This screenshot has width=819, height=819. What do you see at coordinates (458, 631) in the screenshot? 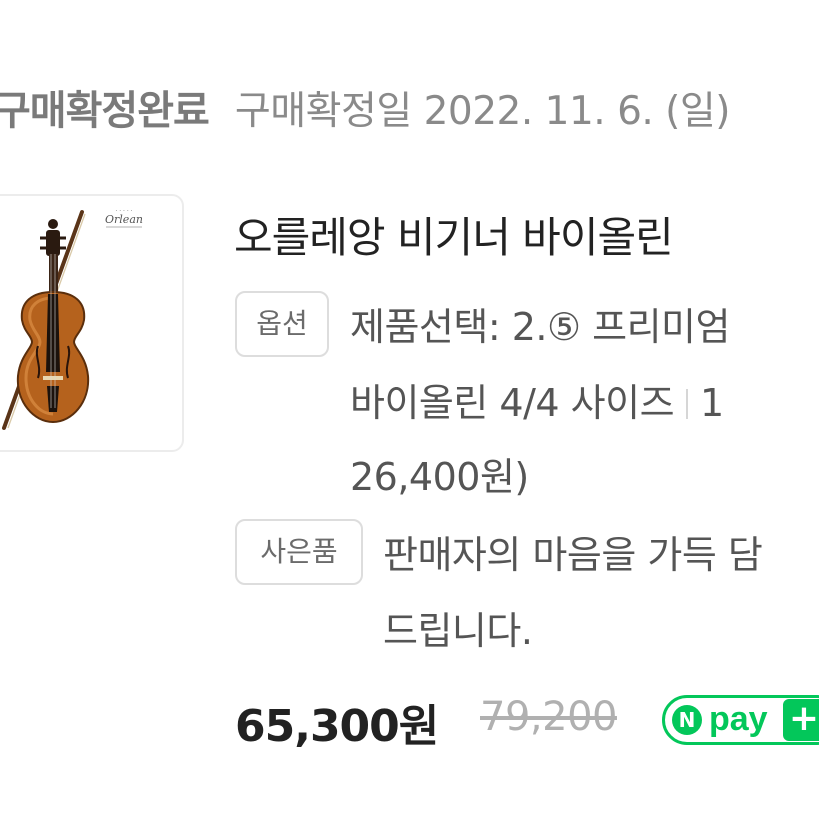
I see `gift-text-line2: 드립니다.` at bounding box center [458, 631].